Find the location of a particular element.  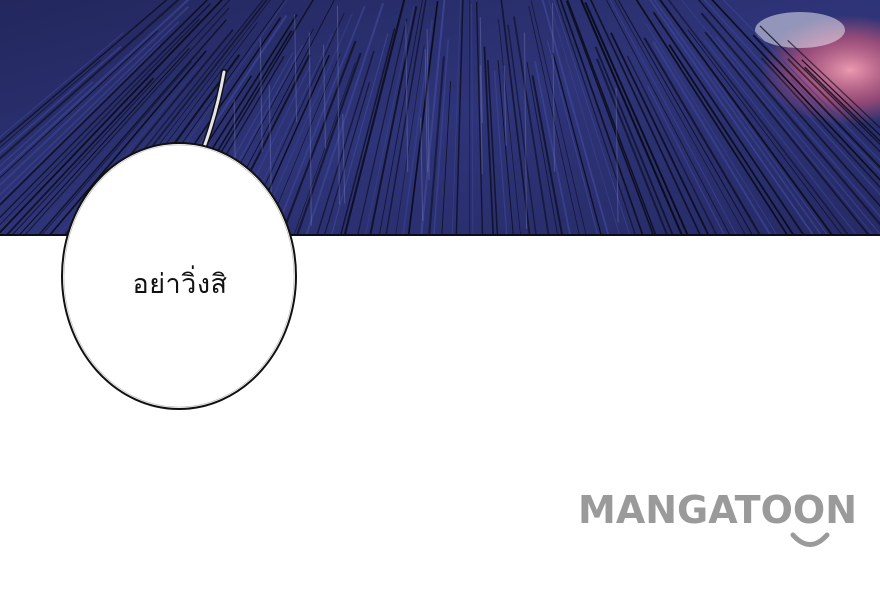

light-blur-shape is located at coordinates (800, 30).